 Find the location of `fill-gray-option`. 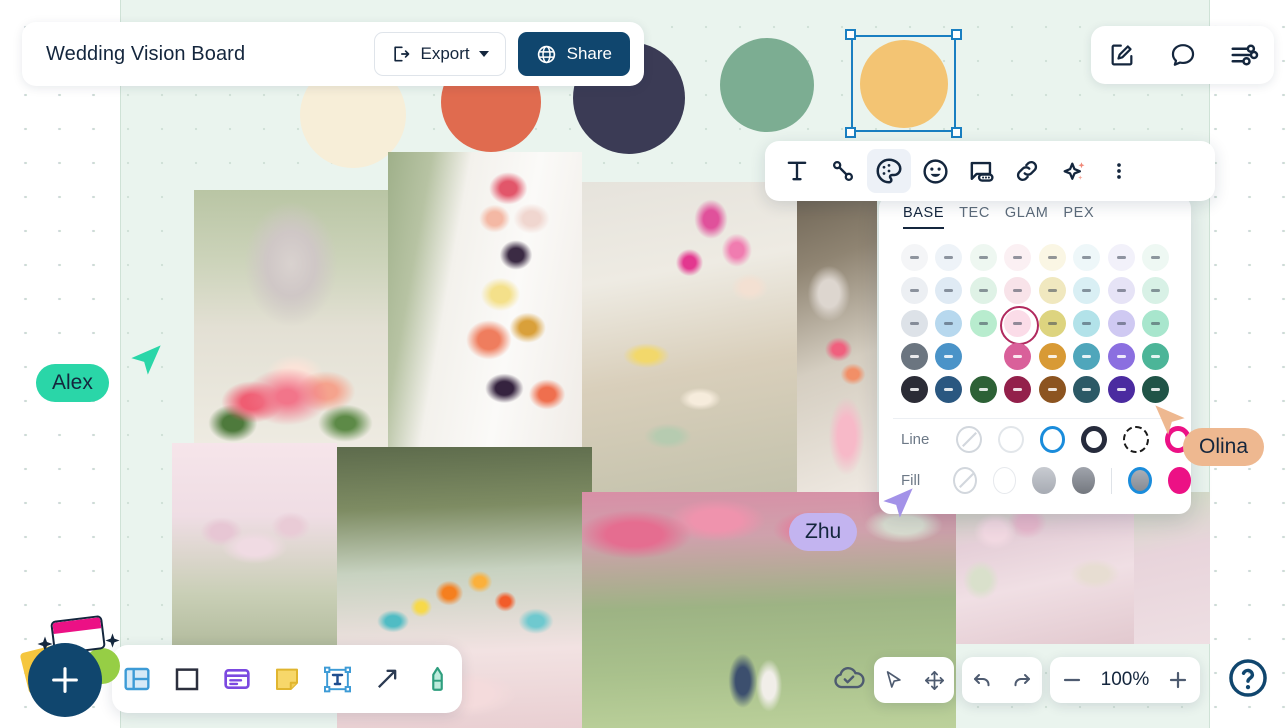

fill-gray-option is located at coordinates (1083, 480).